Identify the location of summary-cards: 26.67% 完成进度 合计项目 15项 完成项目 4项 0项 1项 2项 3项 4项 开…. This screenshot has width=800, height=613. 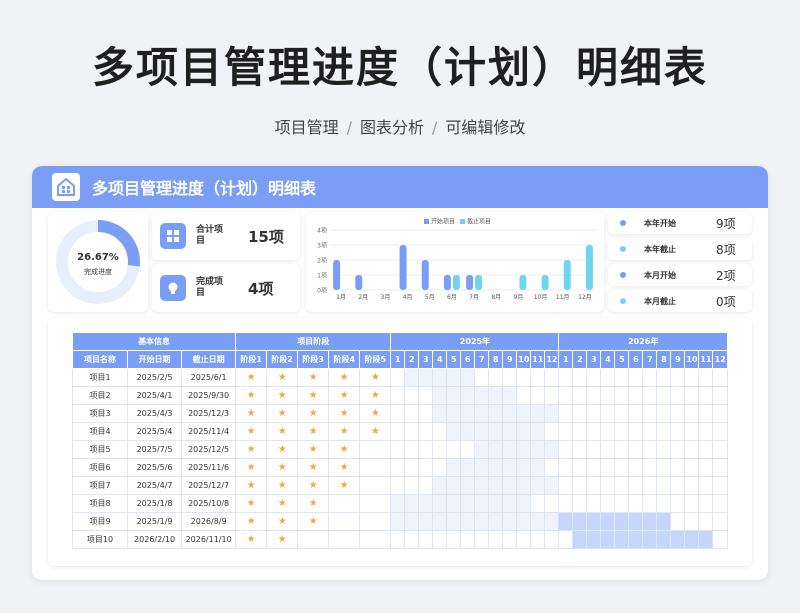
(400, 262).